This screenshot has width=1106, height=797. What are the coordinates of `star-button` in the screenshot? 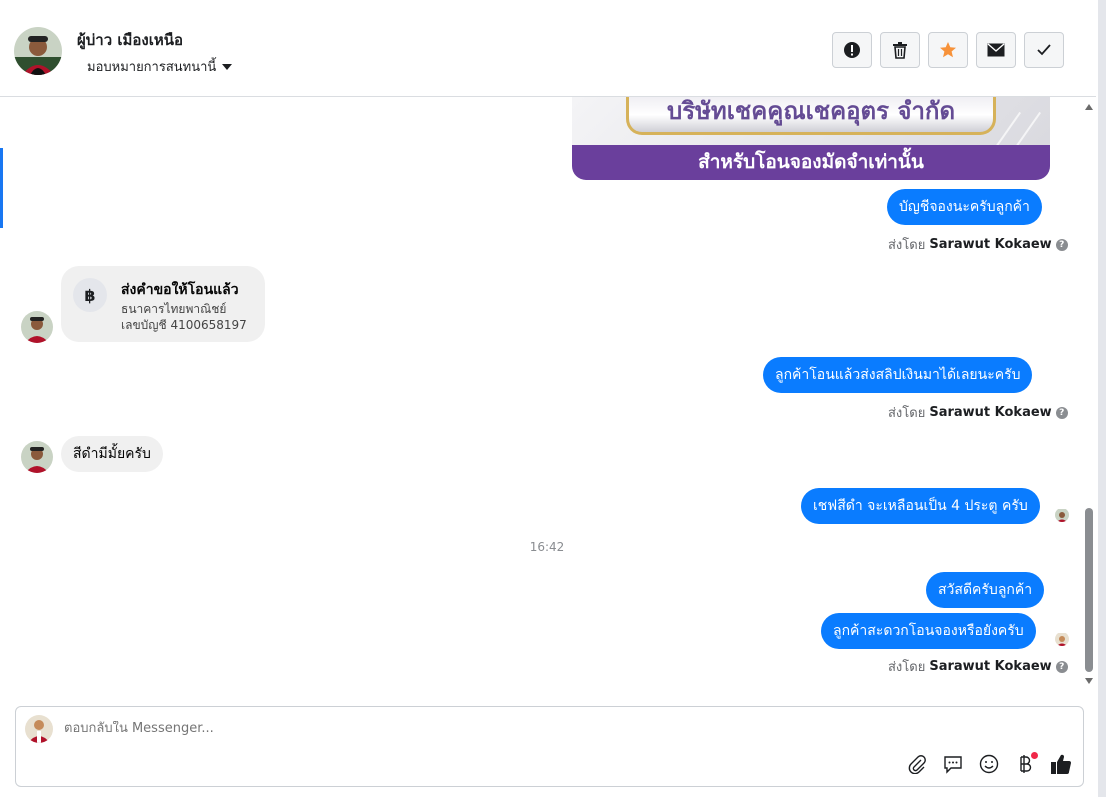 It's located at (948, 50).